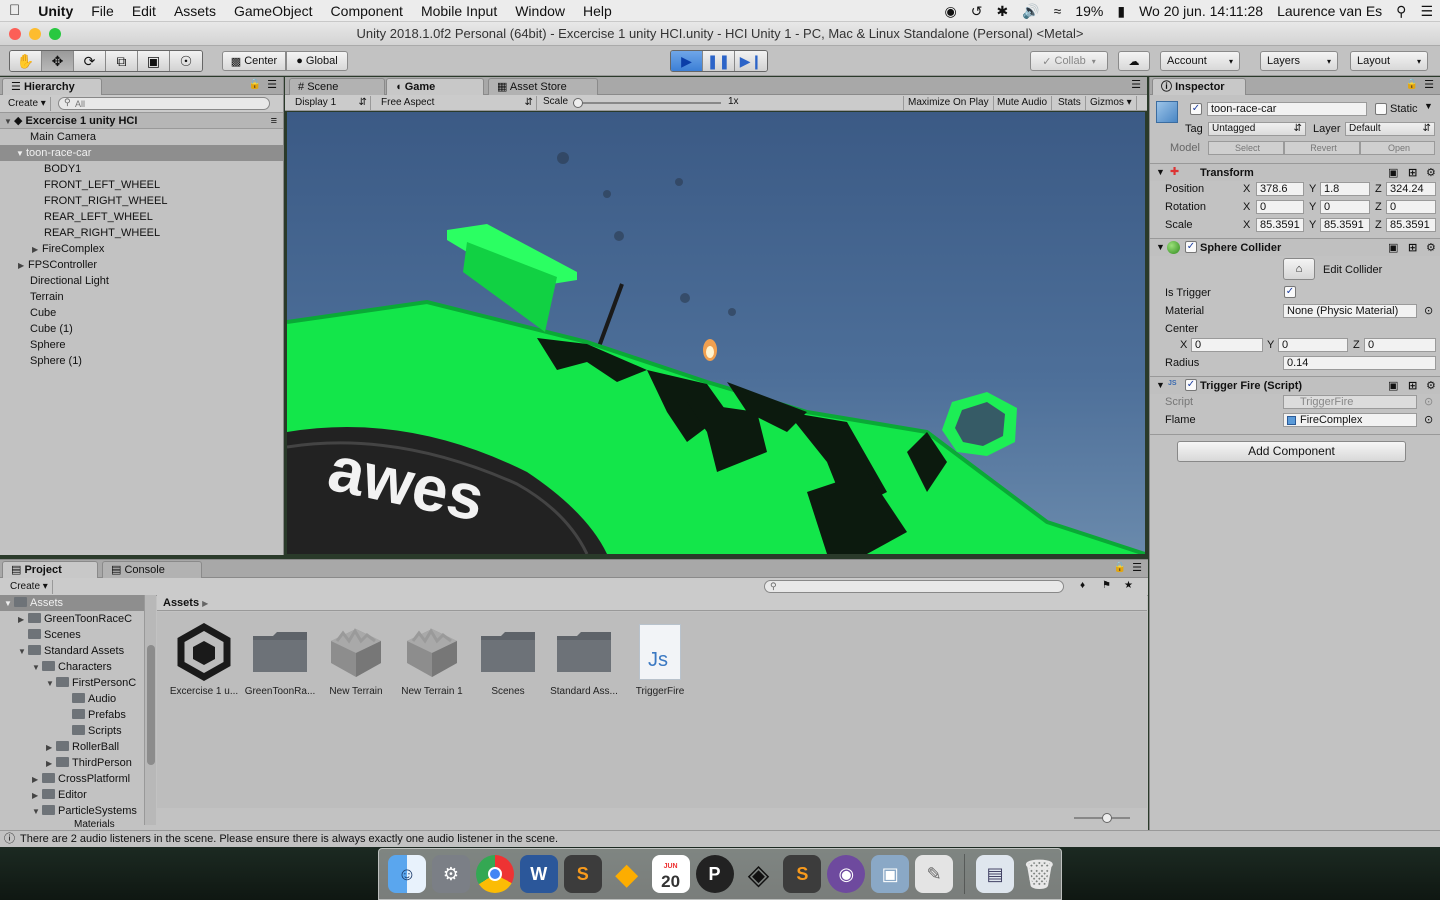 The image size is (1440, 900). I want to click on layer-dropdown: Default ⇵, so click(1390, 129).